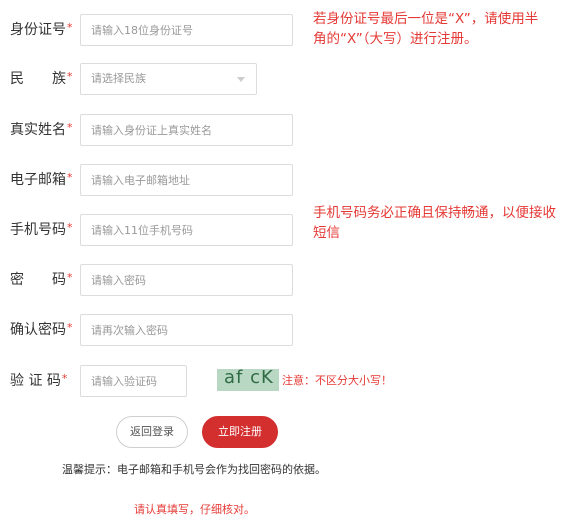 The image size is (583, 524). What do you see at coordinates (168, 79) in the screenshot?
I see `ethnicity-select: 请选择民族` at bounding box center [168, 79].